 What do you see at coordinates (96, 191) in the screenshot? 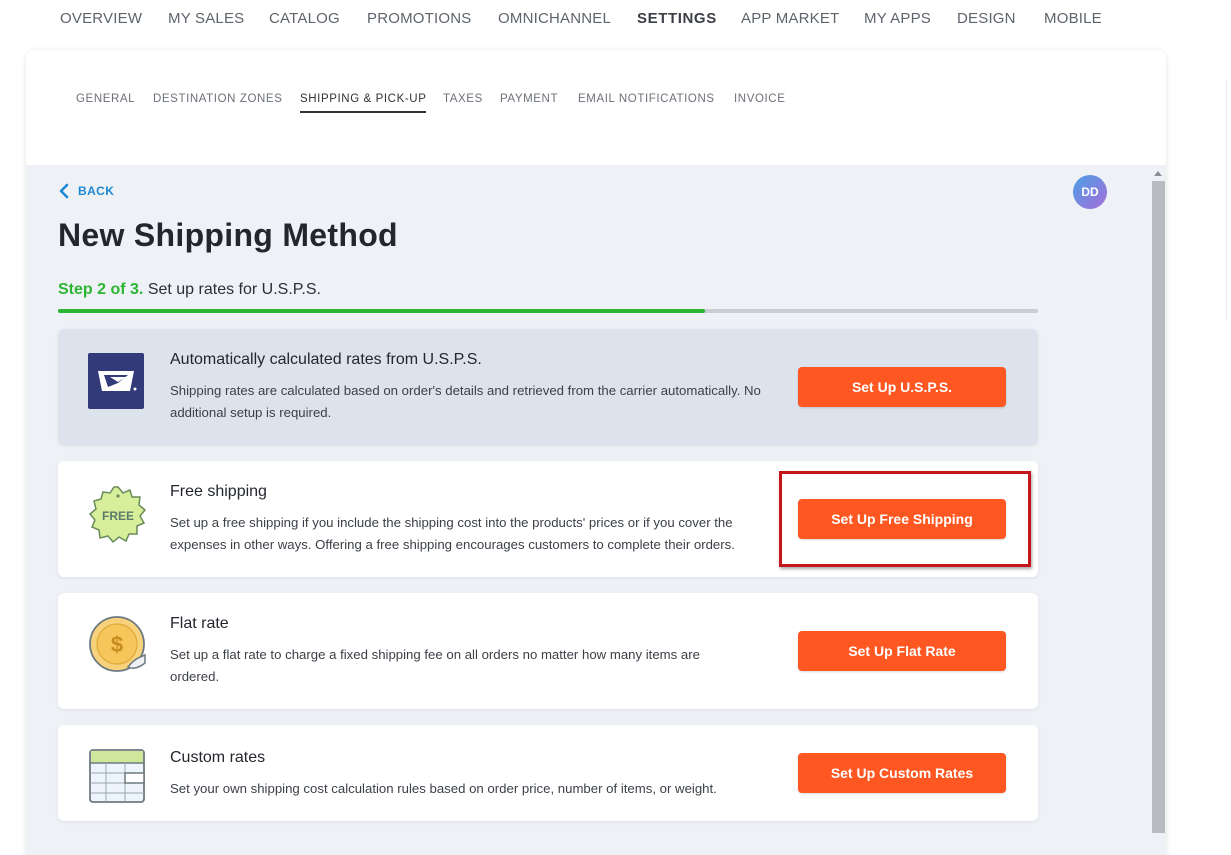
I see `back-label: BACK` at bounding box center [96, 191].